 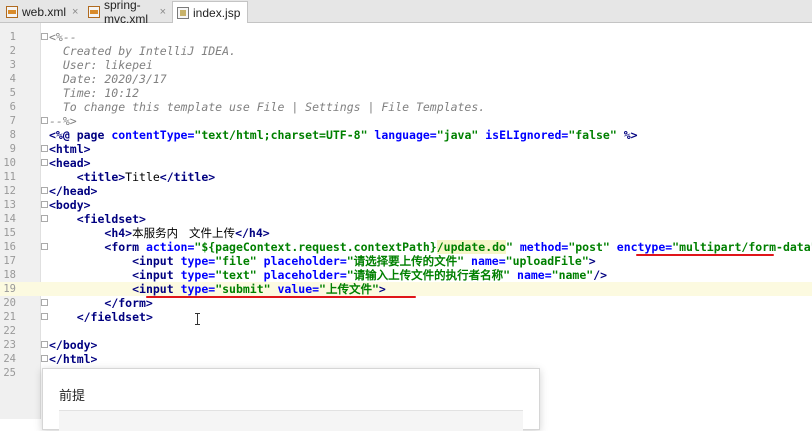 I want to click on code-text: </html>, so click(x=73, y=359).